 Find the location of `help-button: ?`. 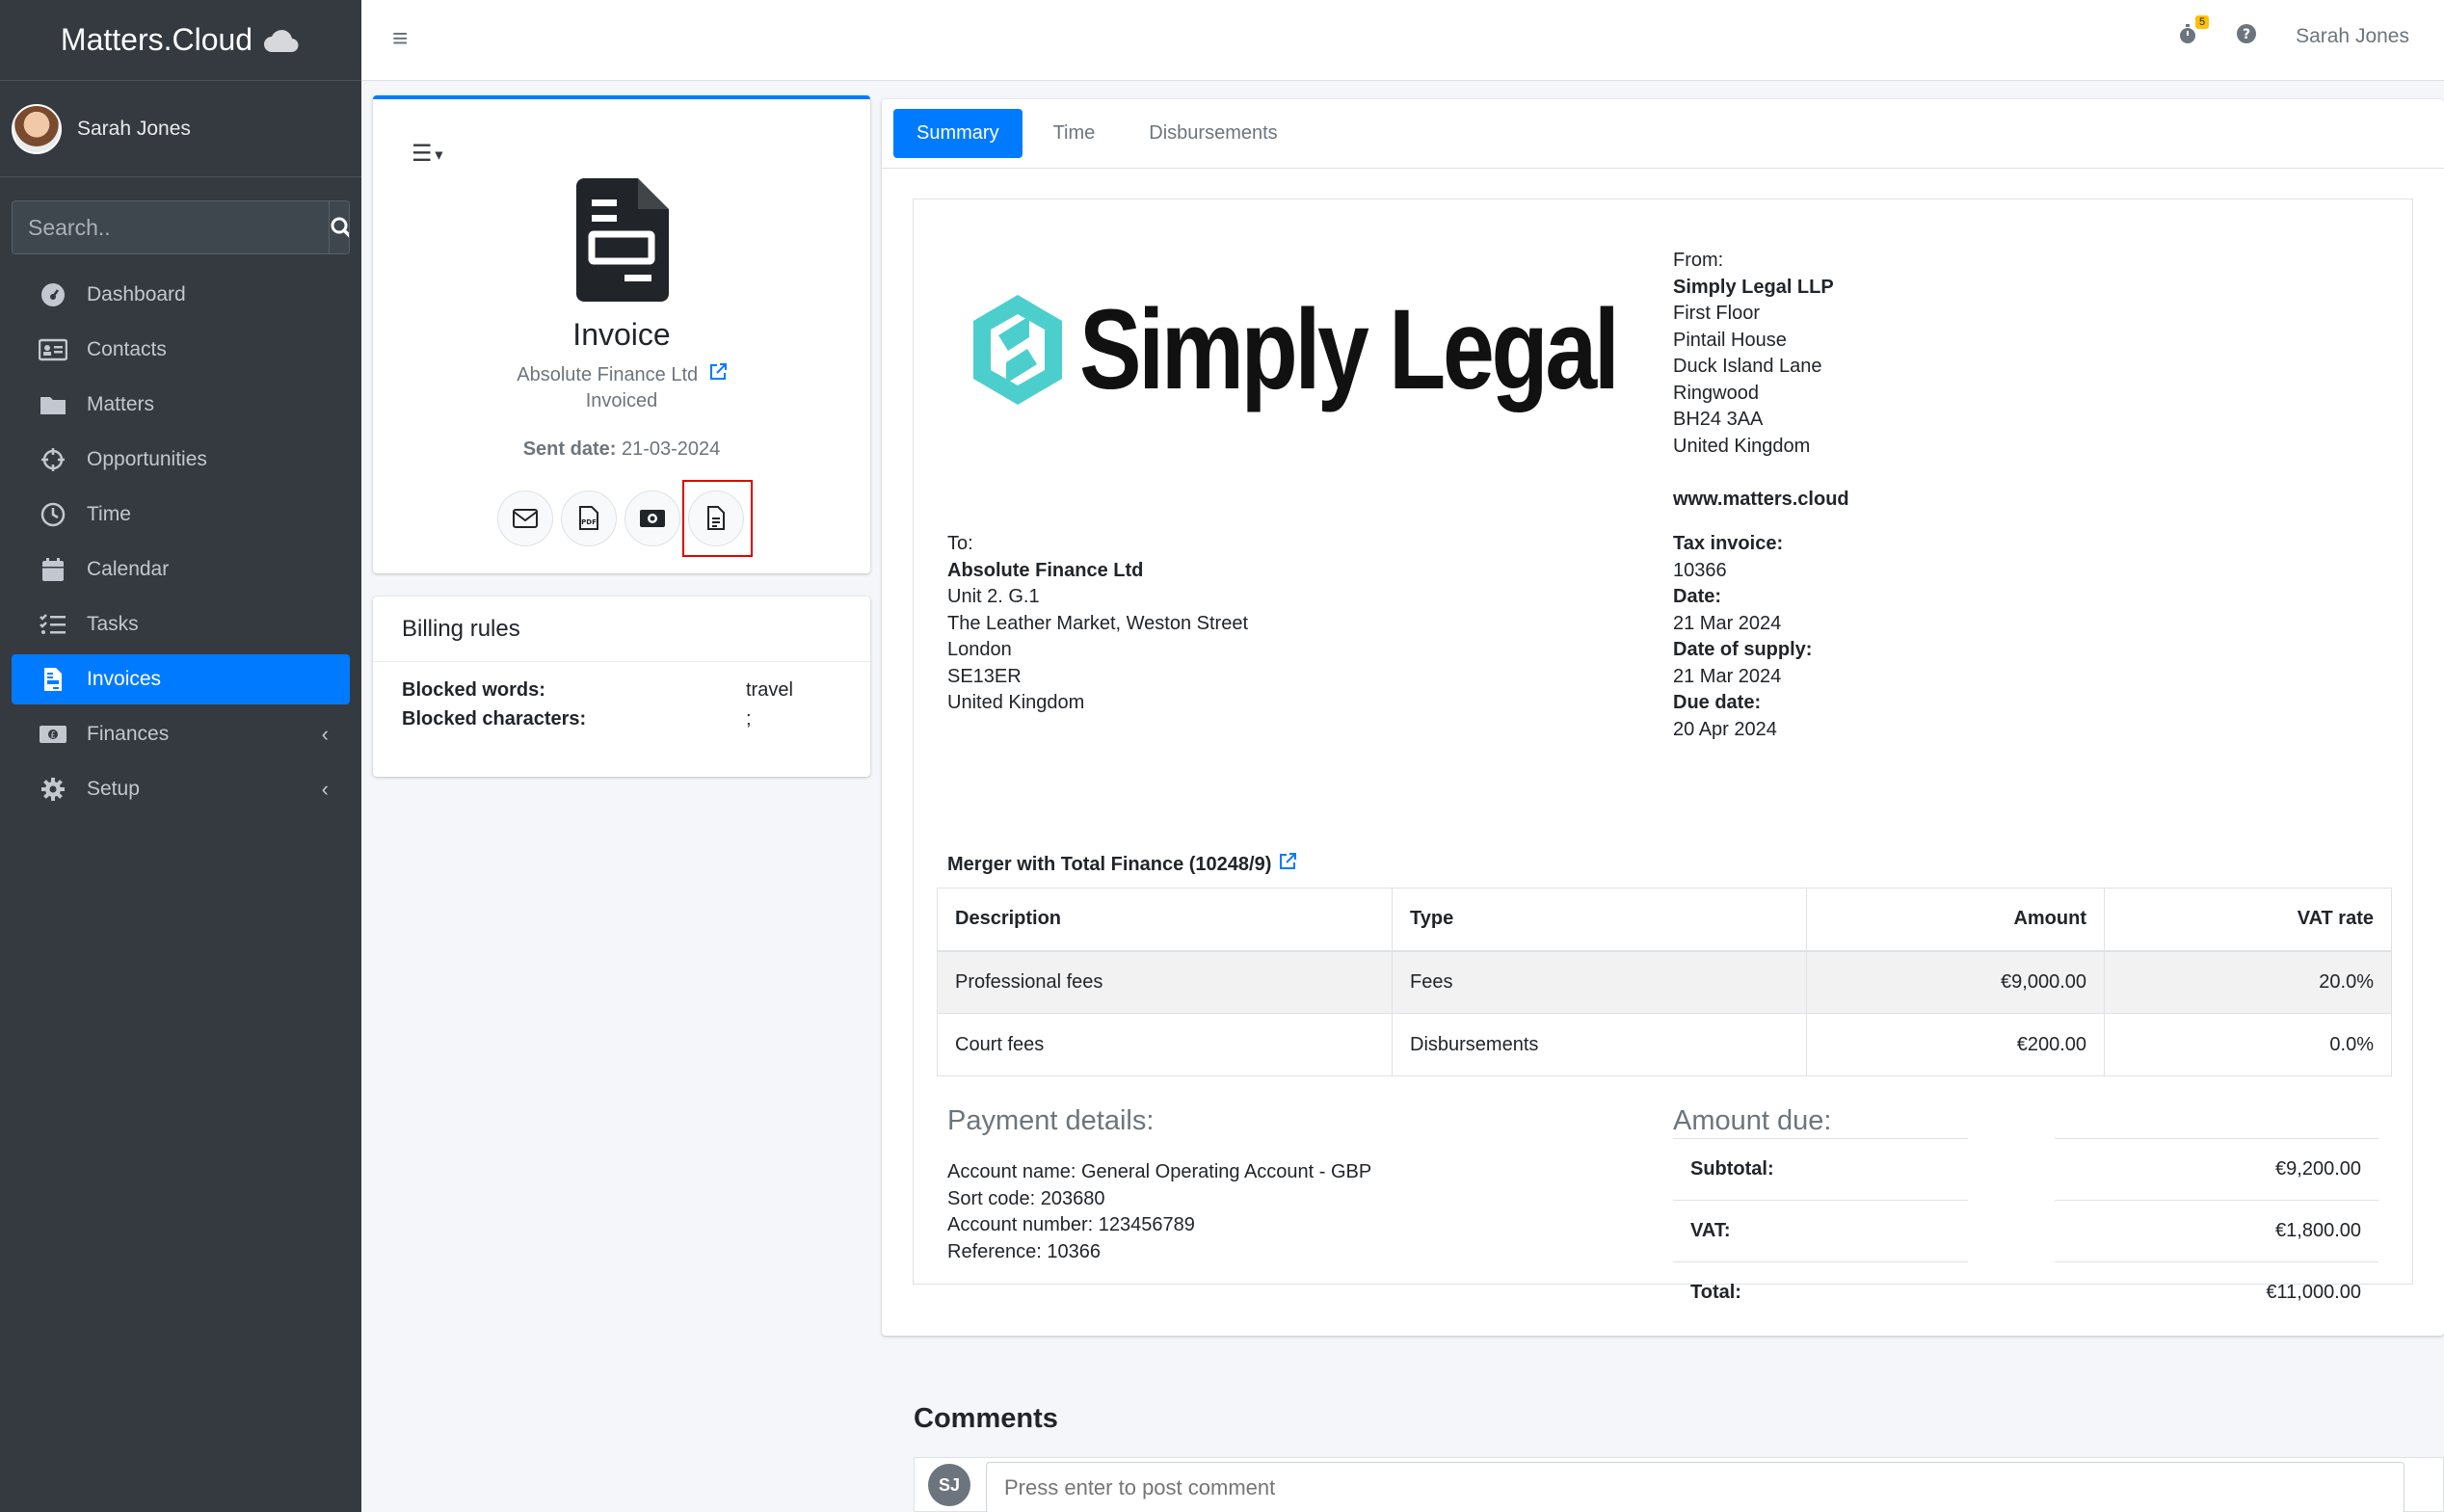

help-button: ? is located at coordinates (2247, 36).